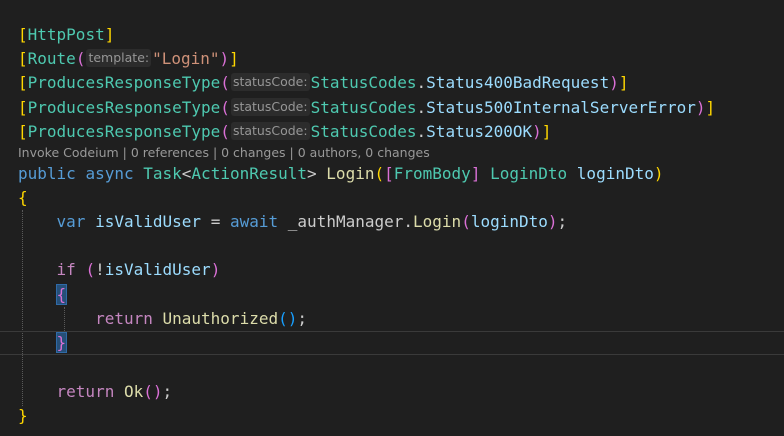 The image size is (784, 436). Describe the element at coordinates (85, 391) in the screenshot. I see `kw-return-2: return` at that location.